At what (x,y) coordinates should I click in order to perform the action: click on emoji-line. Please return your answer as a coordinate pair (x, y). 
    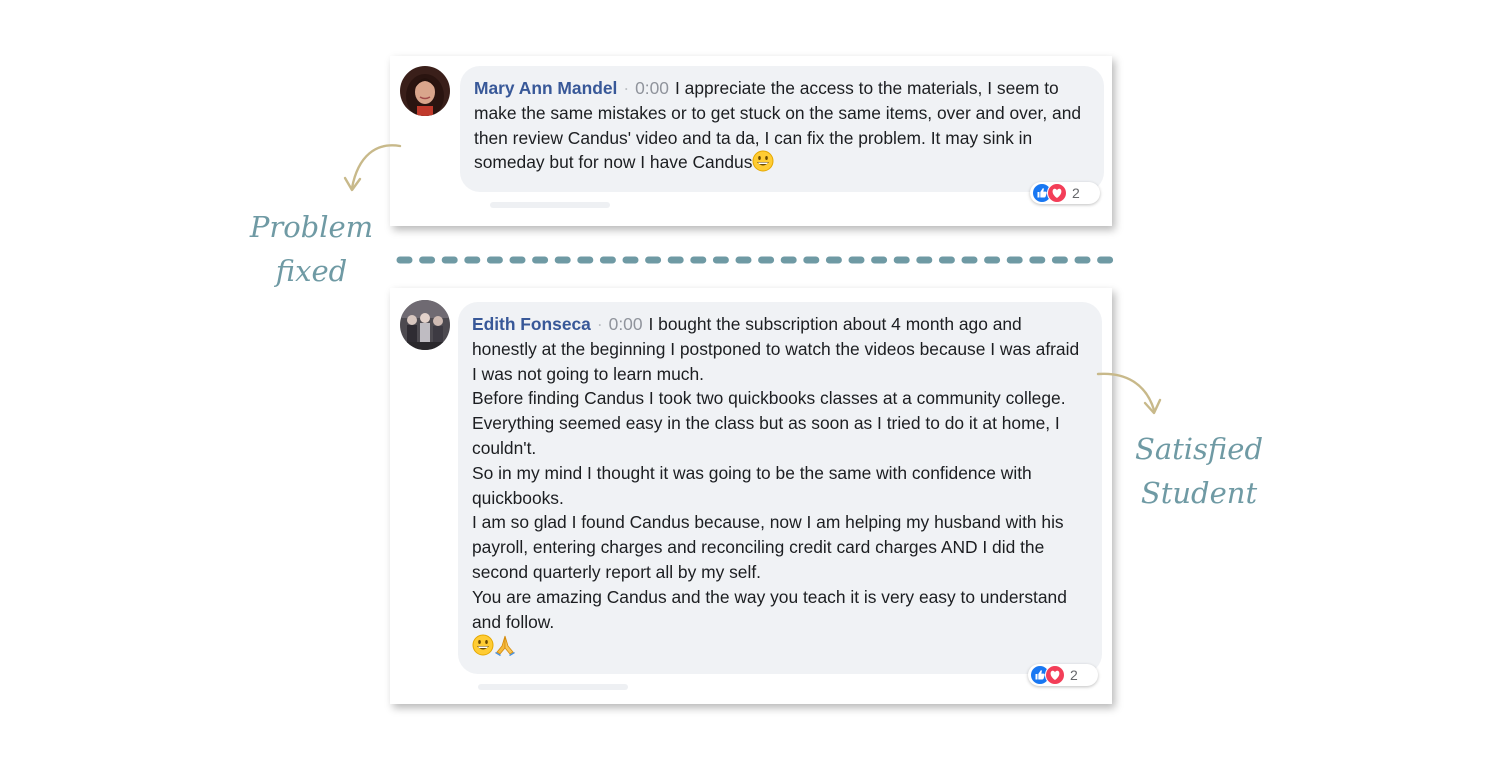
    Looking at the image, I should click on (779, 646).